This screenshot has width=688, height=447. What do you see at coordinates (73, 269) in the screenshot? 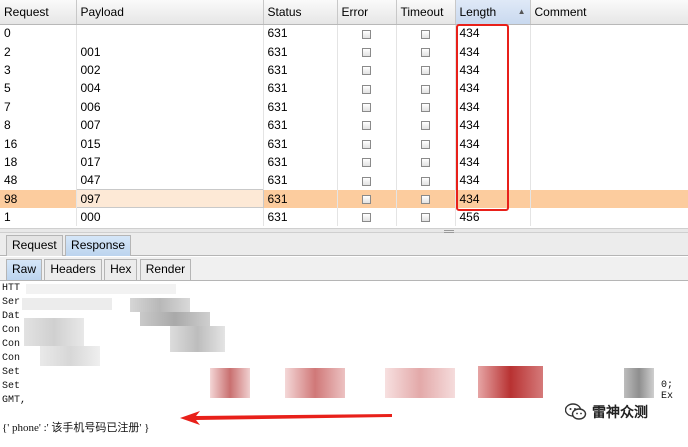
I see `tab-headers: Headers` at bounding box center [73, 269].